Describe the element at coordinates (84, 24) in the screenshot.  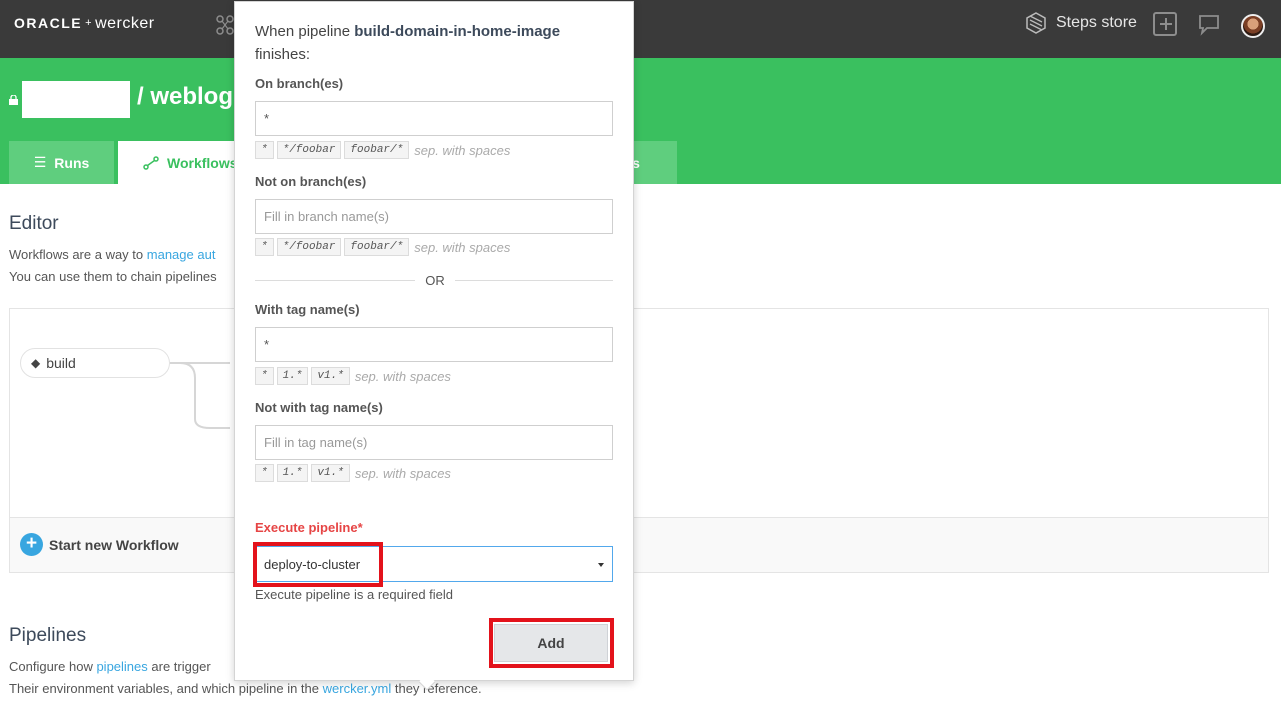
I see `oracle-wercker-logo: ORACLE + wercker` at that location.